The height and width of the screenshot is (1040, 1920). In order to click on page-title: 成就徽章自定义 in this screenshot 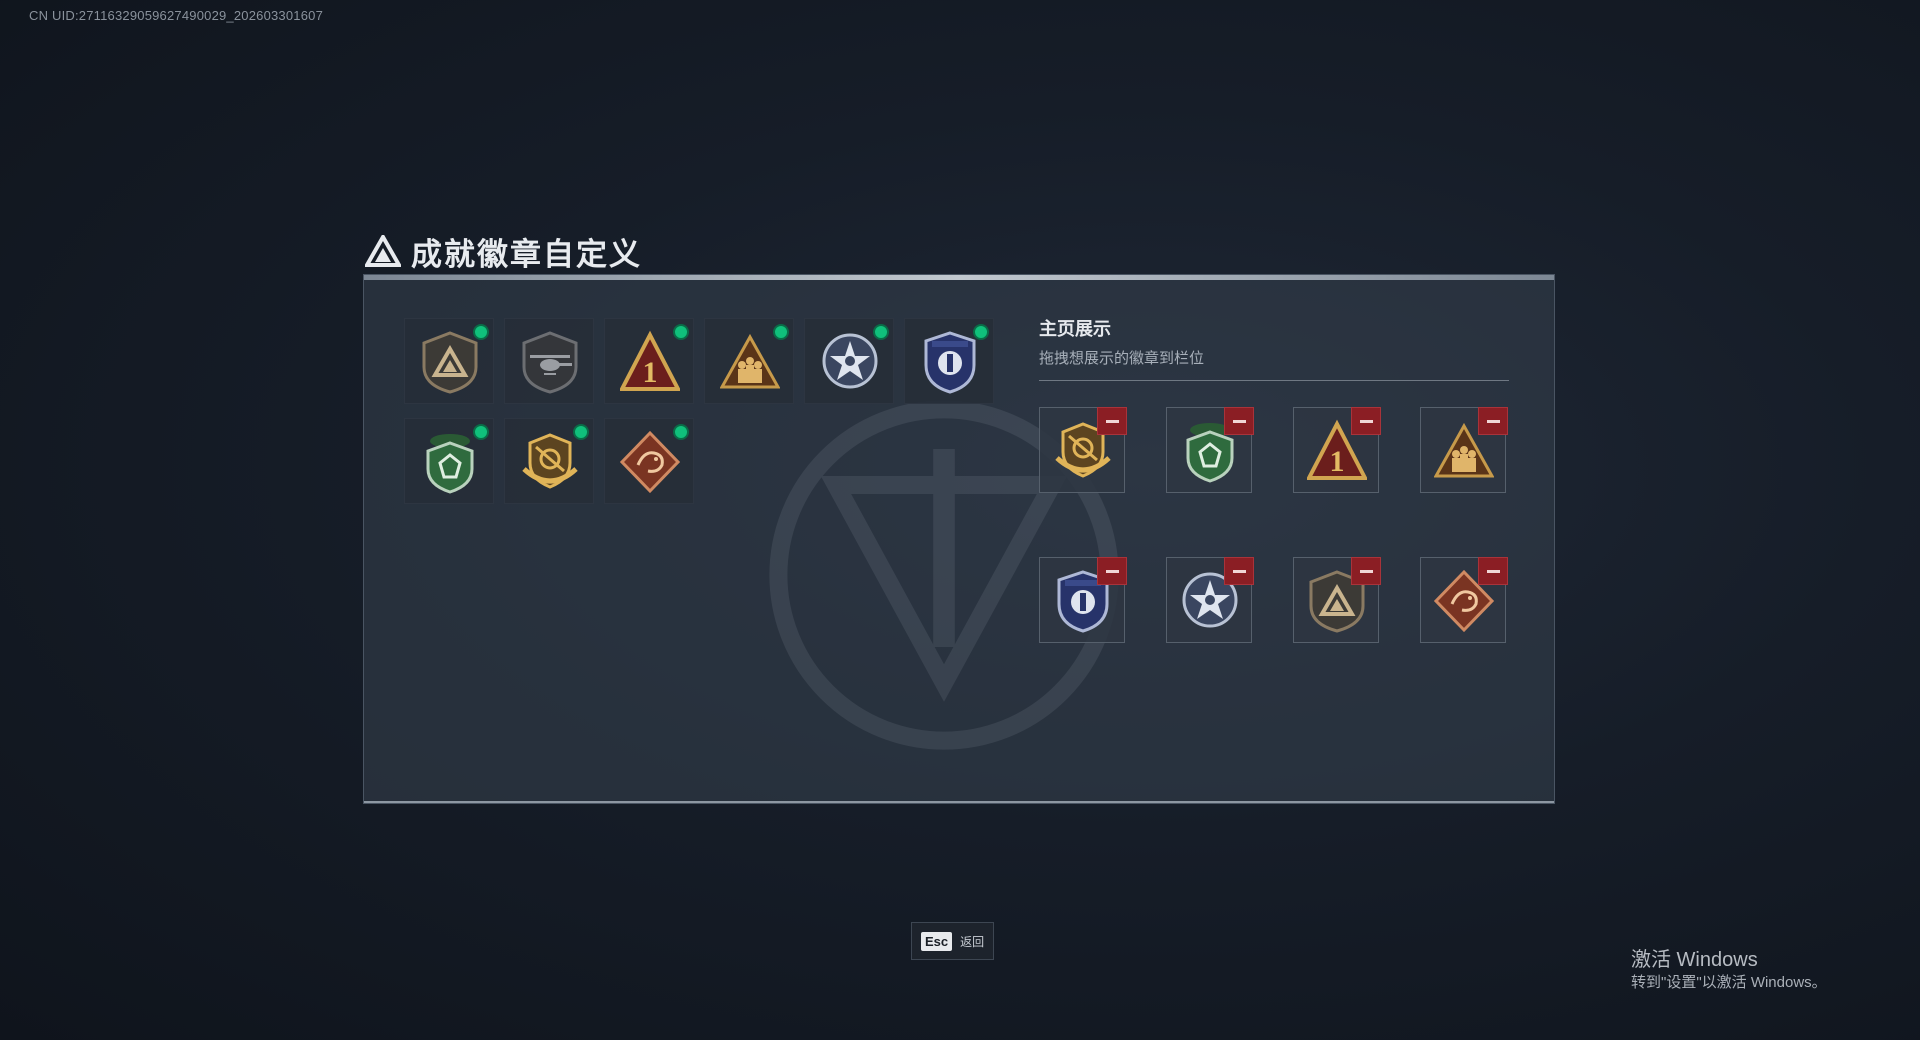, I will do `click(526, 254)`.